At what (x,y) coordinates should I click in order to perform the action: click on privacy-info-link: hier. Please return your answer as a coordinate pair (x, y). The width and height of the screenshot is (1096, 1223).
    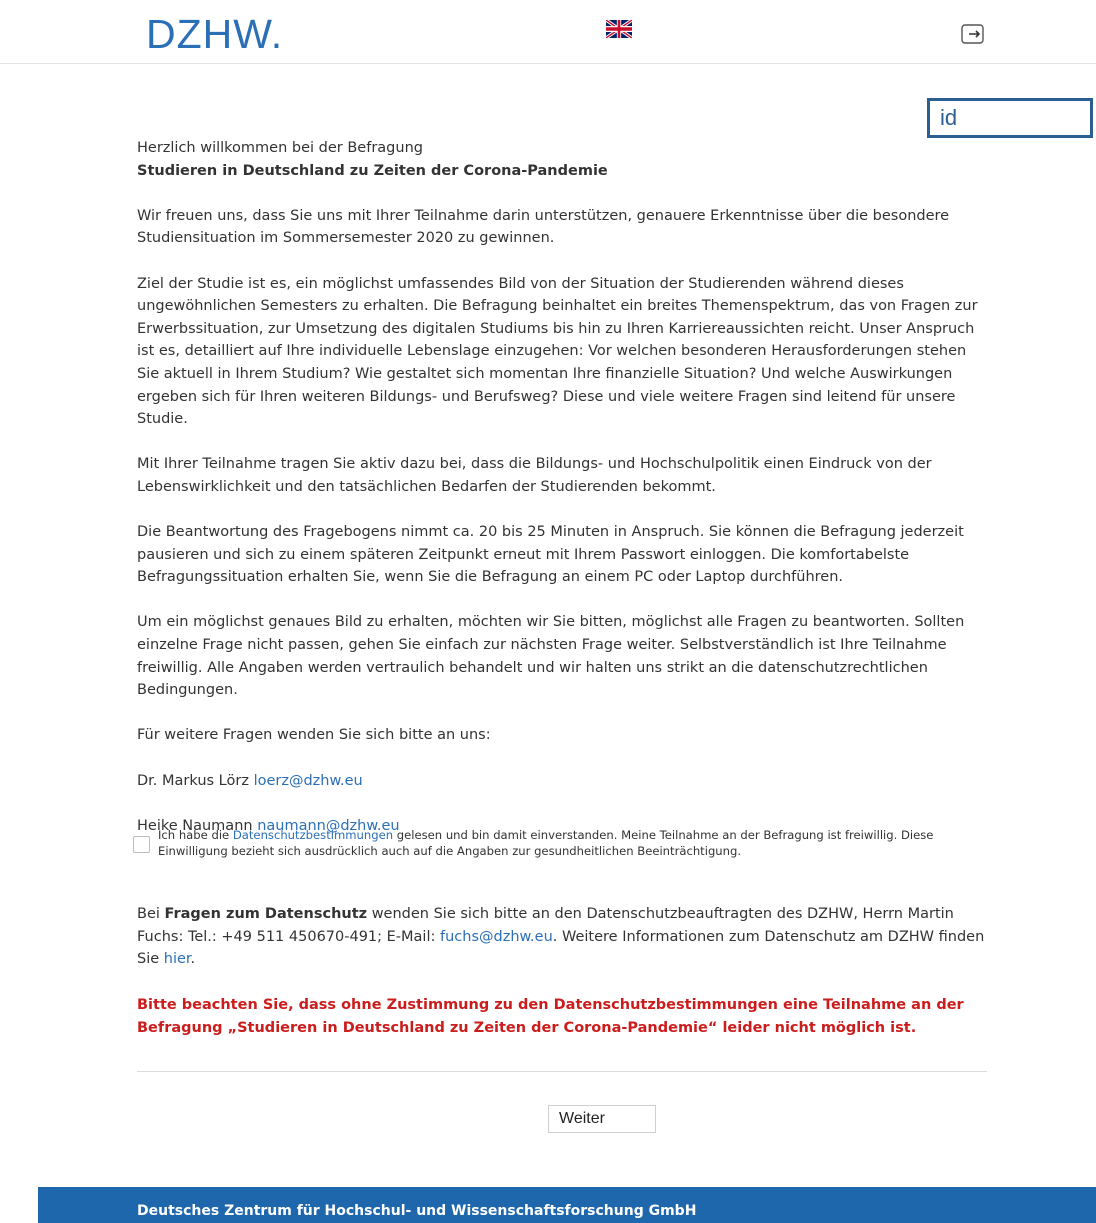
    Looking at the image, I should click on (177, 959).